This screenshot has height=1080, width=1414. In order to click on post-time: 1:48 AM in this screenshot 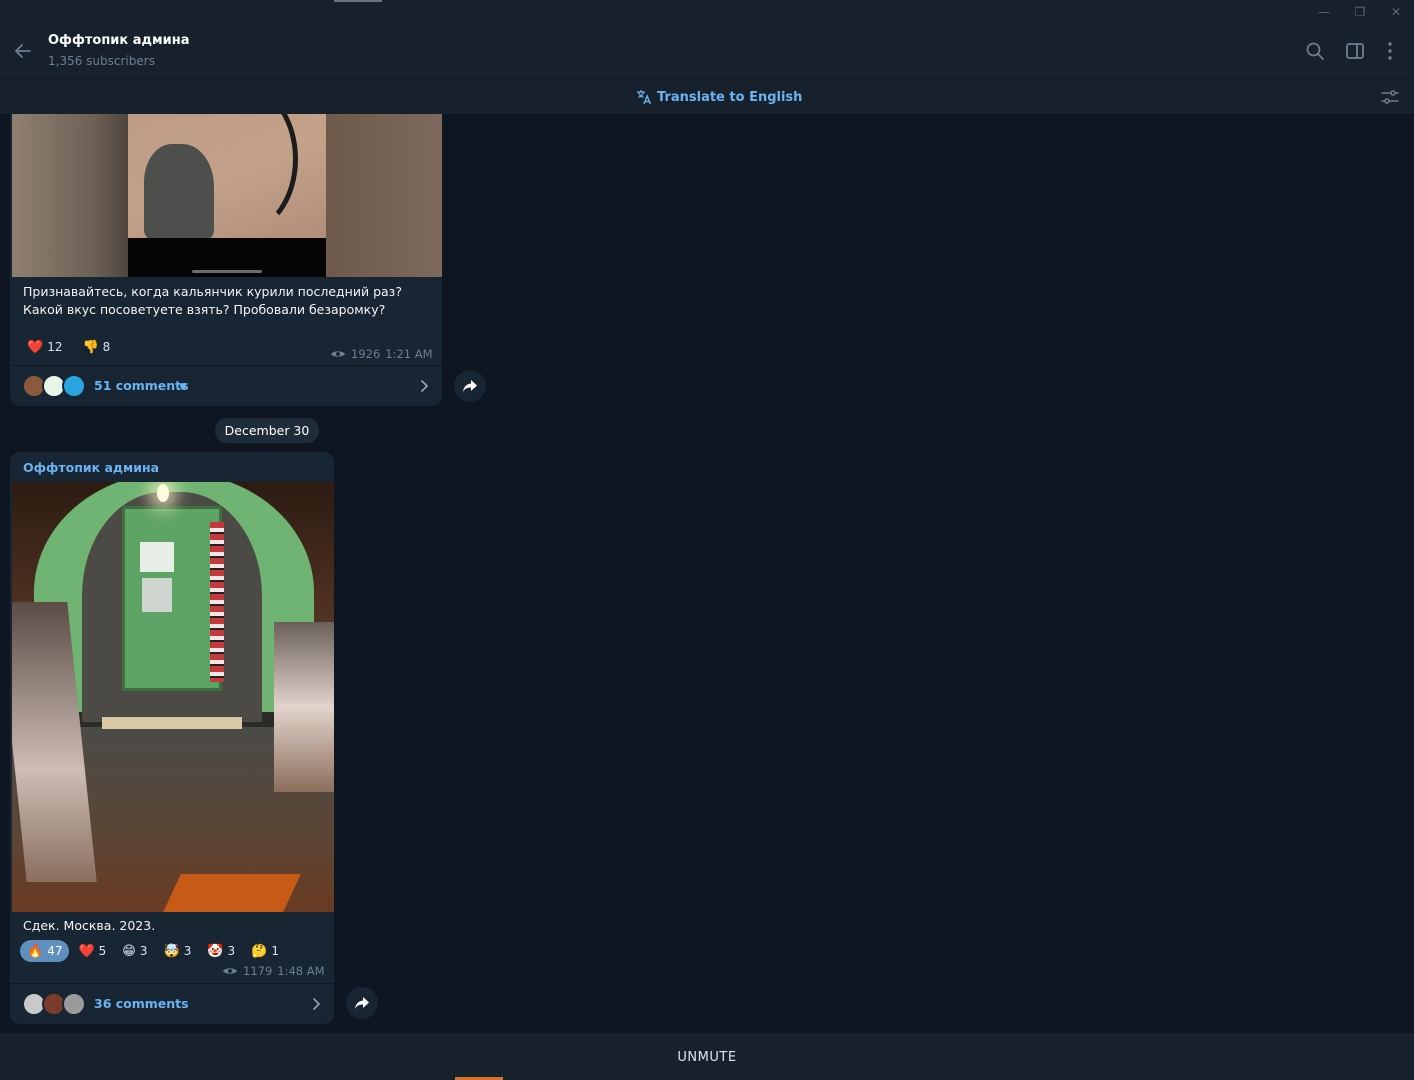, I will do `click(301, 971)`.